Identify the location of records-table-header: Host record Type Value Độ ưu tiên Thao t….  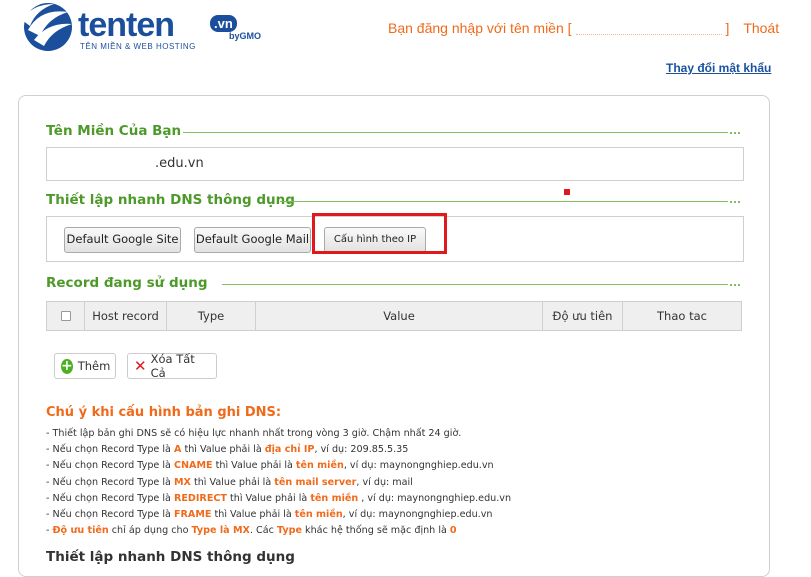
(394, 316).